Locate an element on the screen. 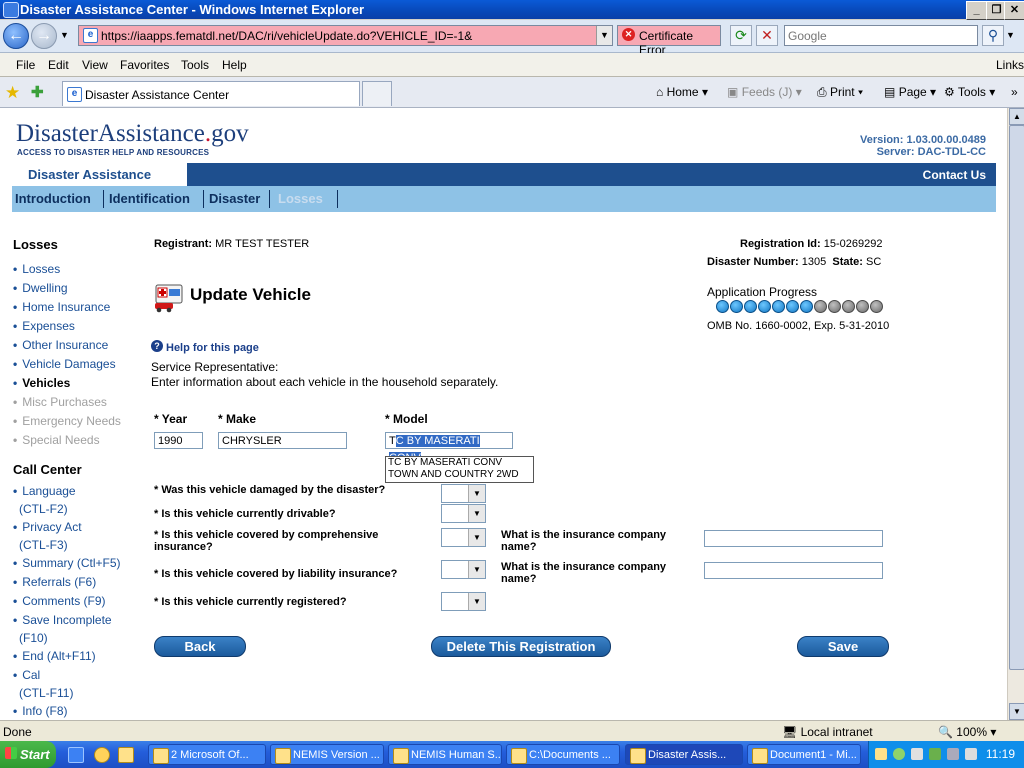 Image resolution: width=1024 pixels, height=768 pixels. home-button: ⌂ Home ▾ is located at coordinates (682, 92).